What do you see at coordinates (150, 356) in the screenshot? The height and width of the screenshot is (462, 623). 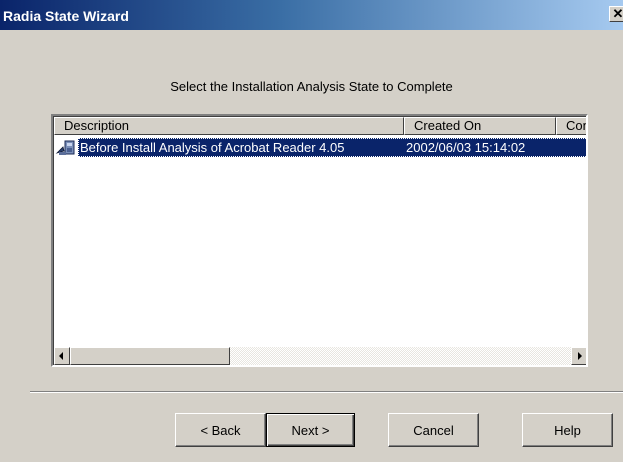 I see `scrollbar-thumb` at bounding box center [150, 356].